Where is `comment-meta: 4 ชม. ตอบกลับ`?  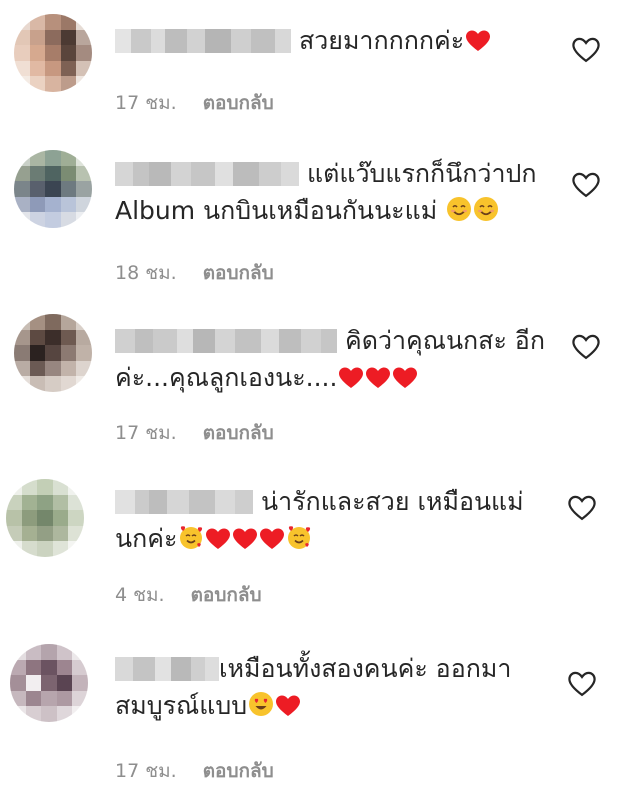 comment-meta: 4 ชม. ตอบกลับ is located at coordinates (188, 595).